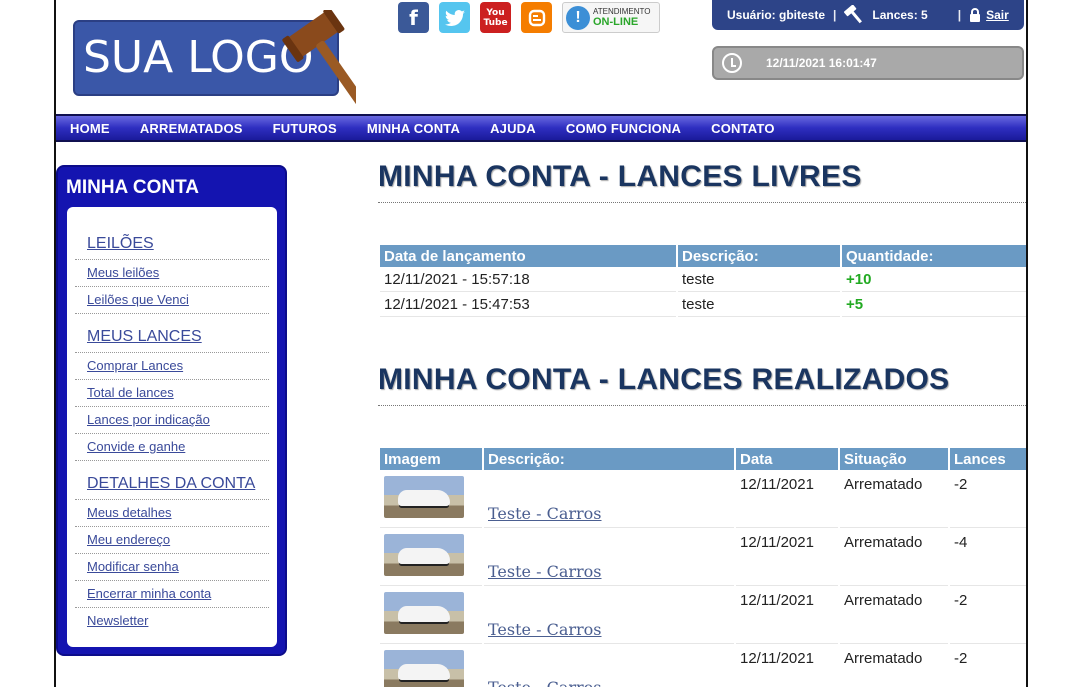  Describe the element at coordinates (997, 15) in the screenshot. I see `logout-link: Sair` at that location.